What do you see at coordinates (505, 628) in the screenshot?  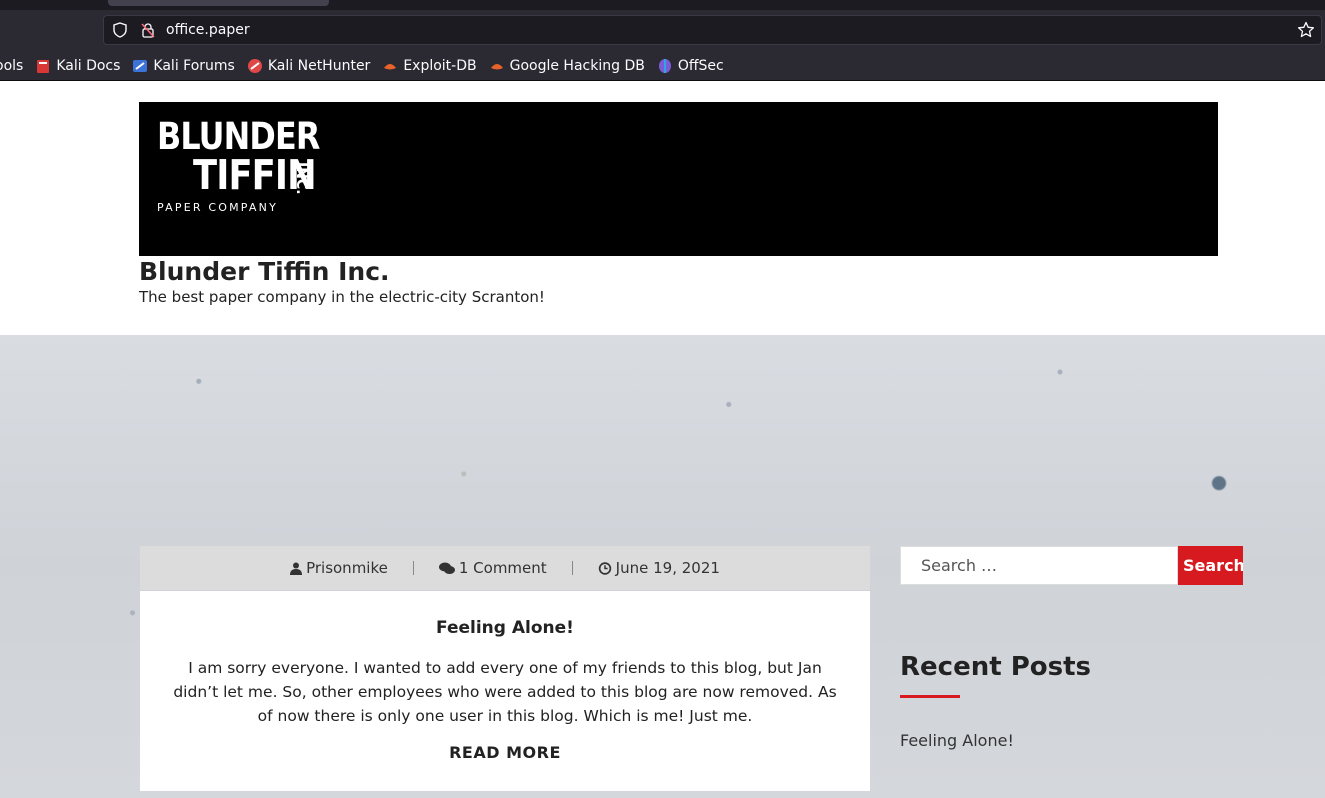 I see `post-title: Feeling Alone!` at bounding box center [505, 628].